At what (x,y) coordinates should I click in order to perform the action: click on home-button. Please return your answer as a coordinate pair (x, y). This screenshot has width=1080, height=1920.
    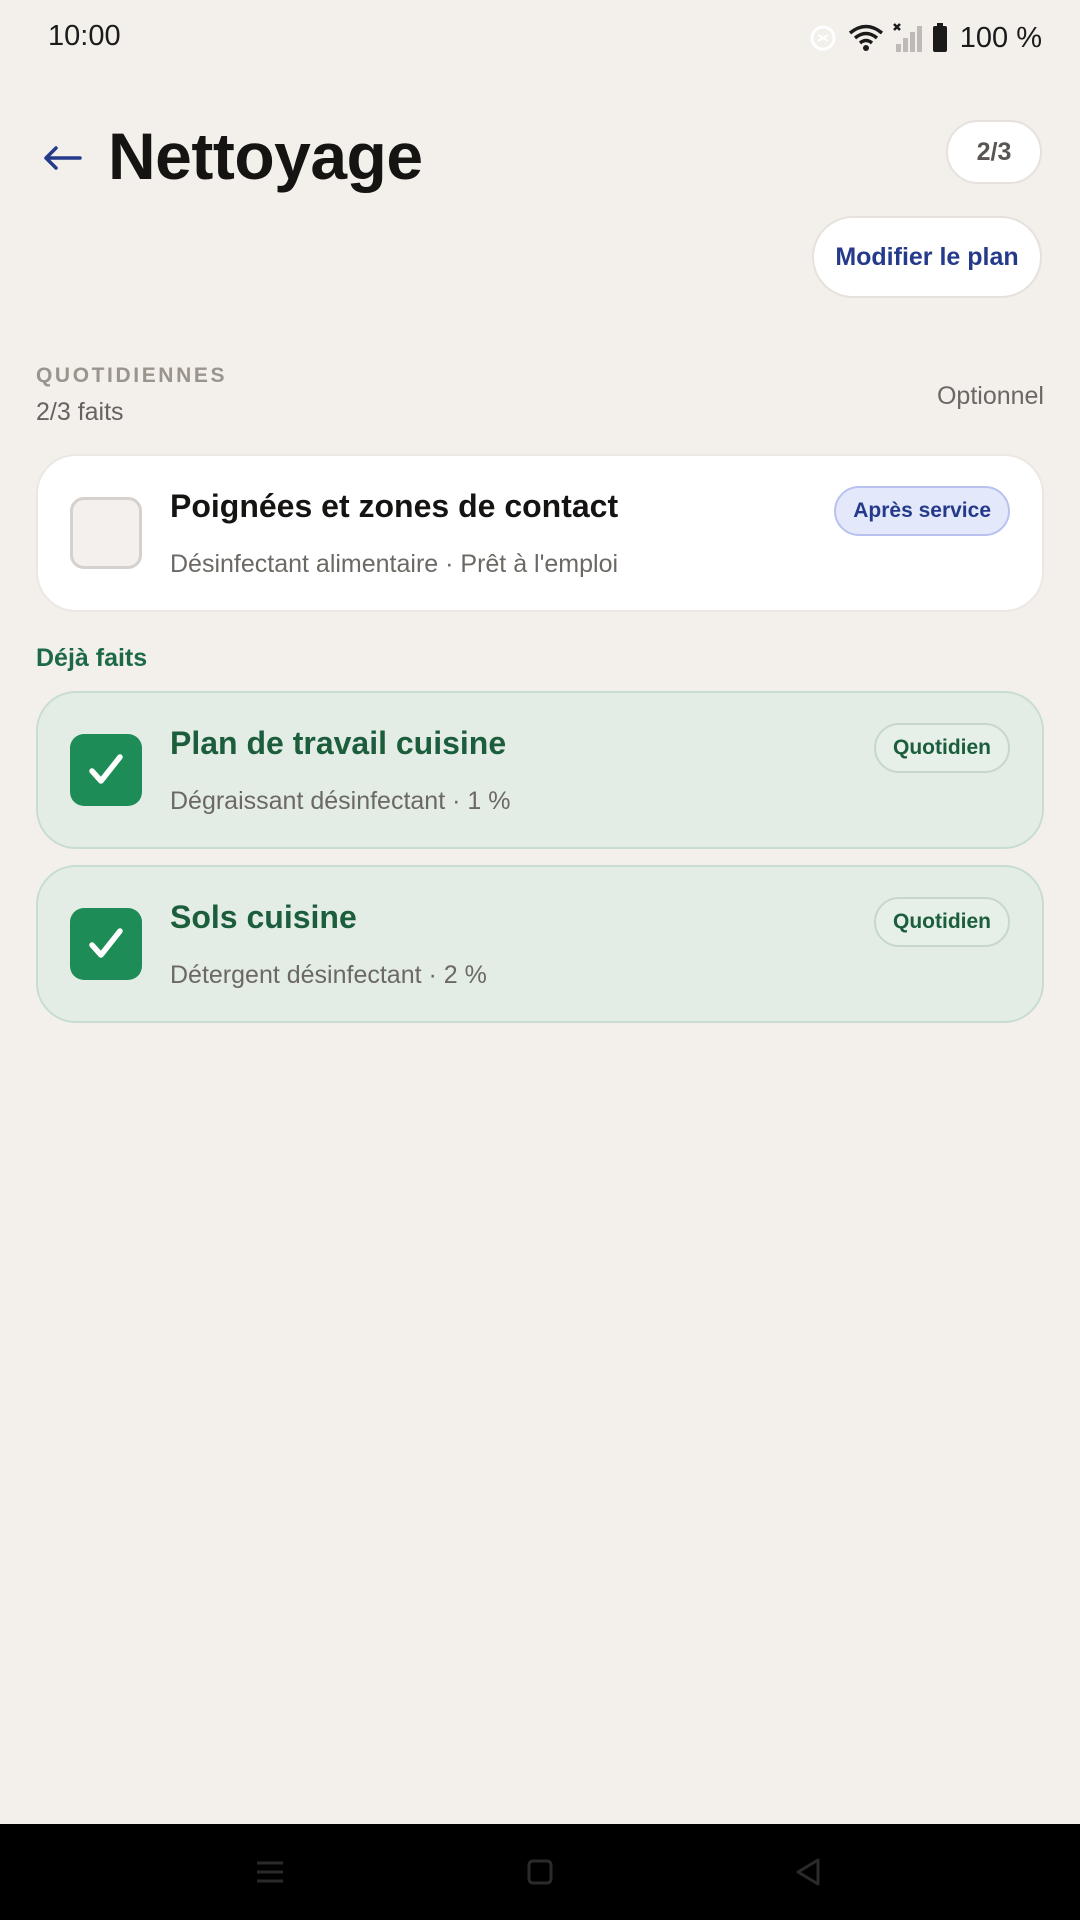
    Looking at the image, I should click on (540, 1872).